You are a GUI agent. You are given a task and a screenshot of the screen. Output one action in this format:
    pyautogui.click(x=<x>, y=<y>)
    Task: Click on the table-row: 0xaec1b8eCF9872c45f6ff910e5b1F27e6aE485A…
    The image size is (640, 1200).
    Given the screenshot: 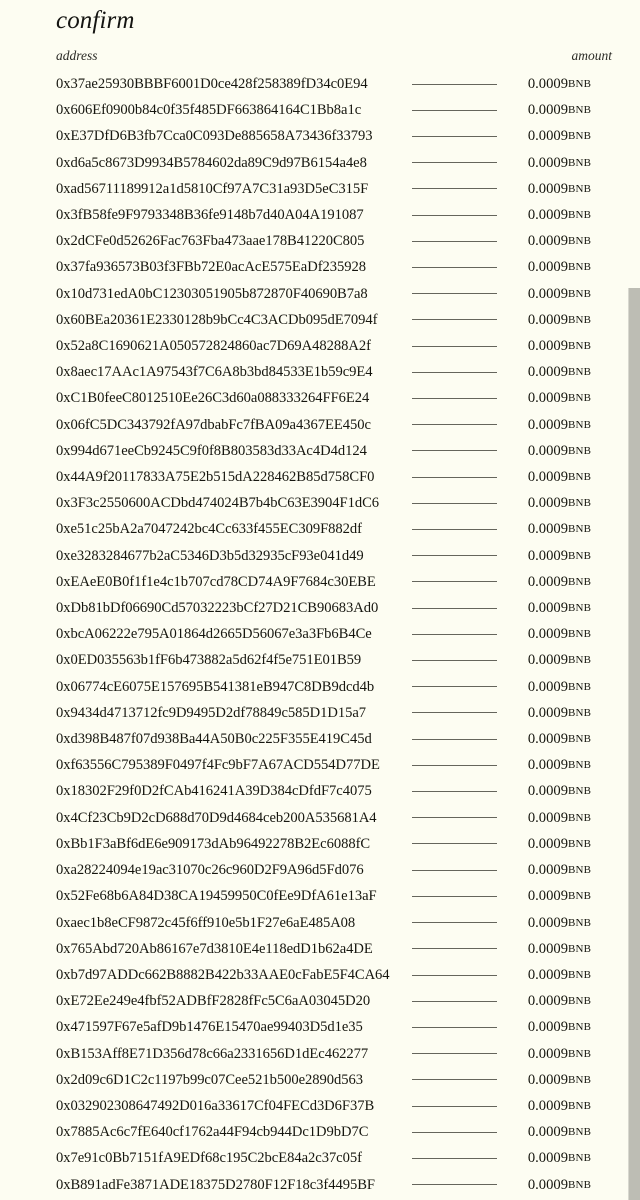 What is the action you would take?
    pyautogui.click(x=334, y=923)
    